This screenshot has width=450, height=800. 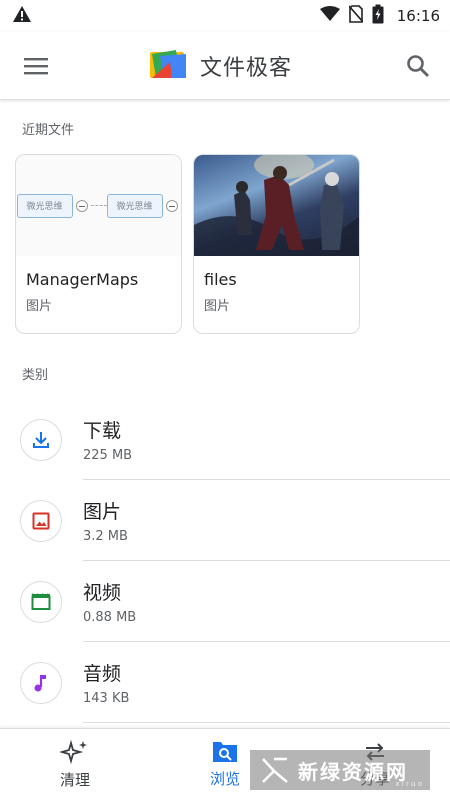 What do you see at coordinates (106, 698) in the screenshot?
I see `category-size: 143 KB` at bounding box center [106, 698].